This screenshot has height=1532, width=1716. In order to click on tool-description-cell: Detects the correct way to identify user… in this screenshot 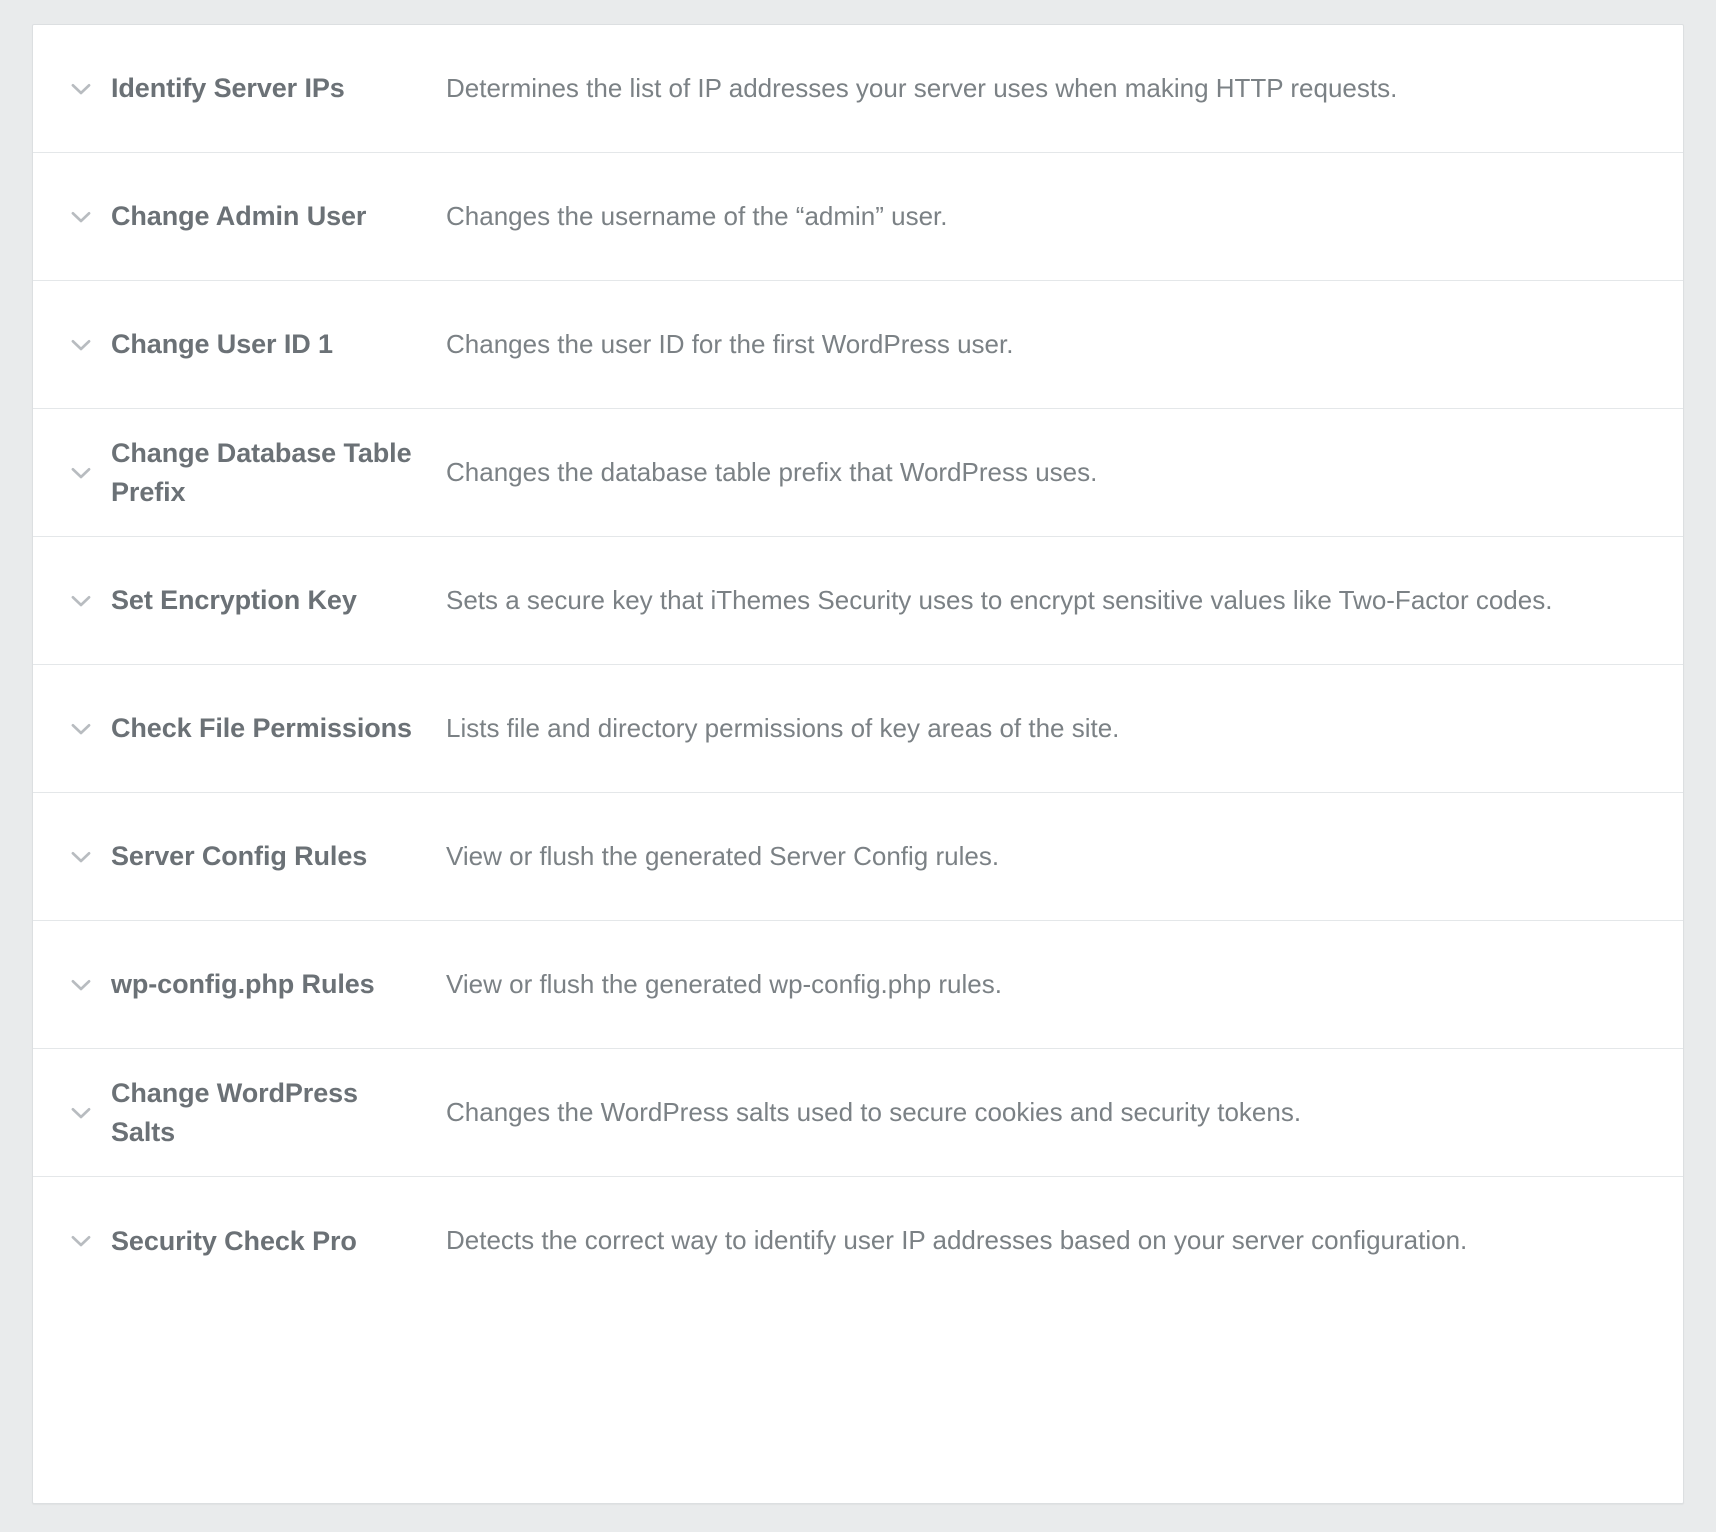, I will do `click(1052, 1241)`.